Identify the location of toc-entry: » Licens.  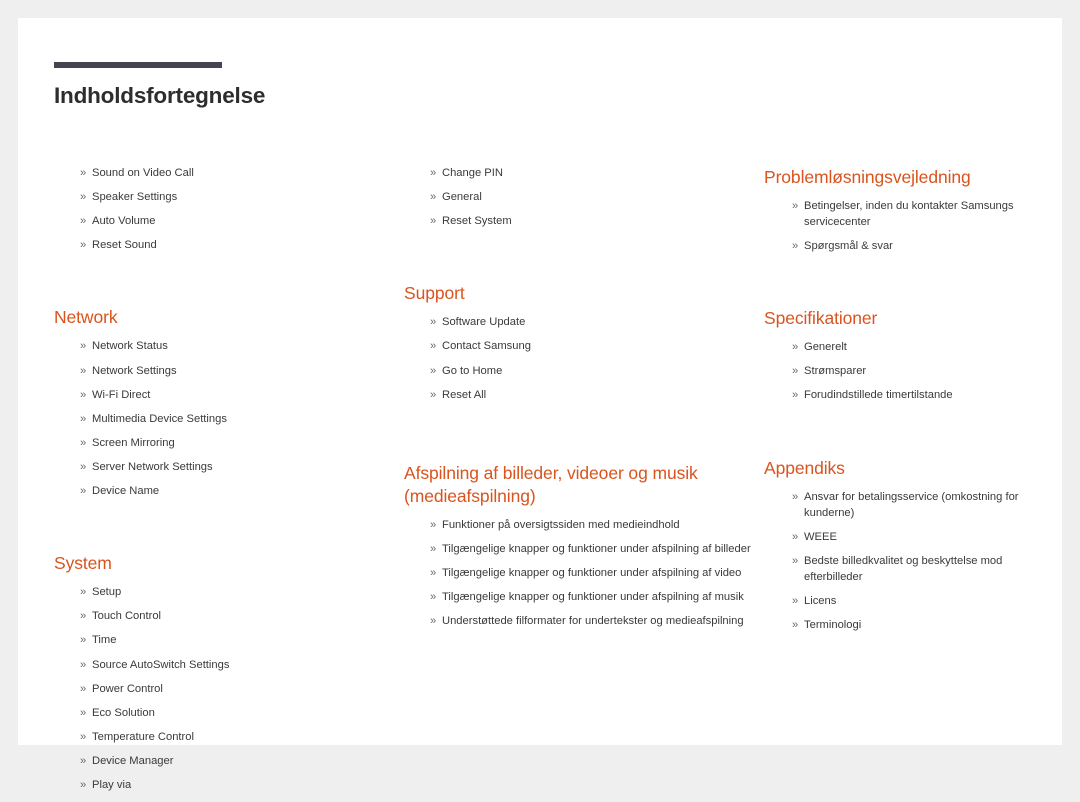
(918, 602).